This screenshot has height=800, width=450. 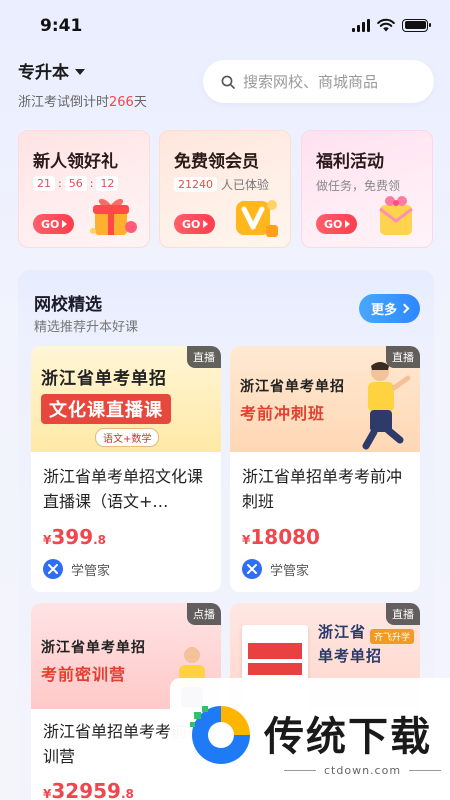 I want to click on status-icons, so click(x=391, y=25).